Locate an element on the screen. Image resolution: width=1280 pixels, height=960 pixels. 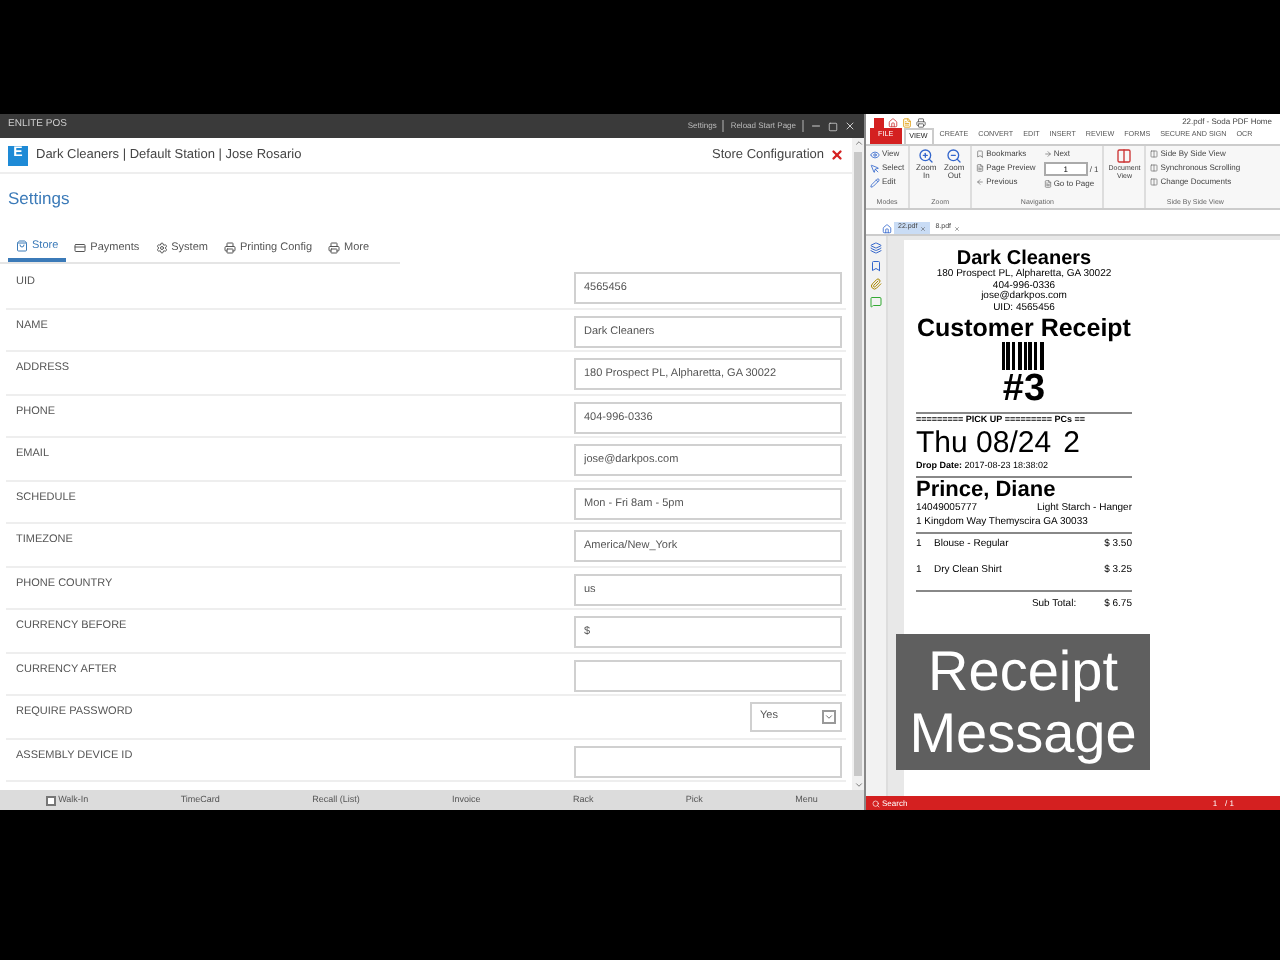
close-icon is located at coordinates (837, 155).